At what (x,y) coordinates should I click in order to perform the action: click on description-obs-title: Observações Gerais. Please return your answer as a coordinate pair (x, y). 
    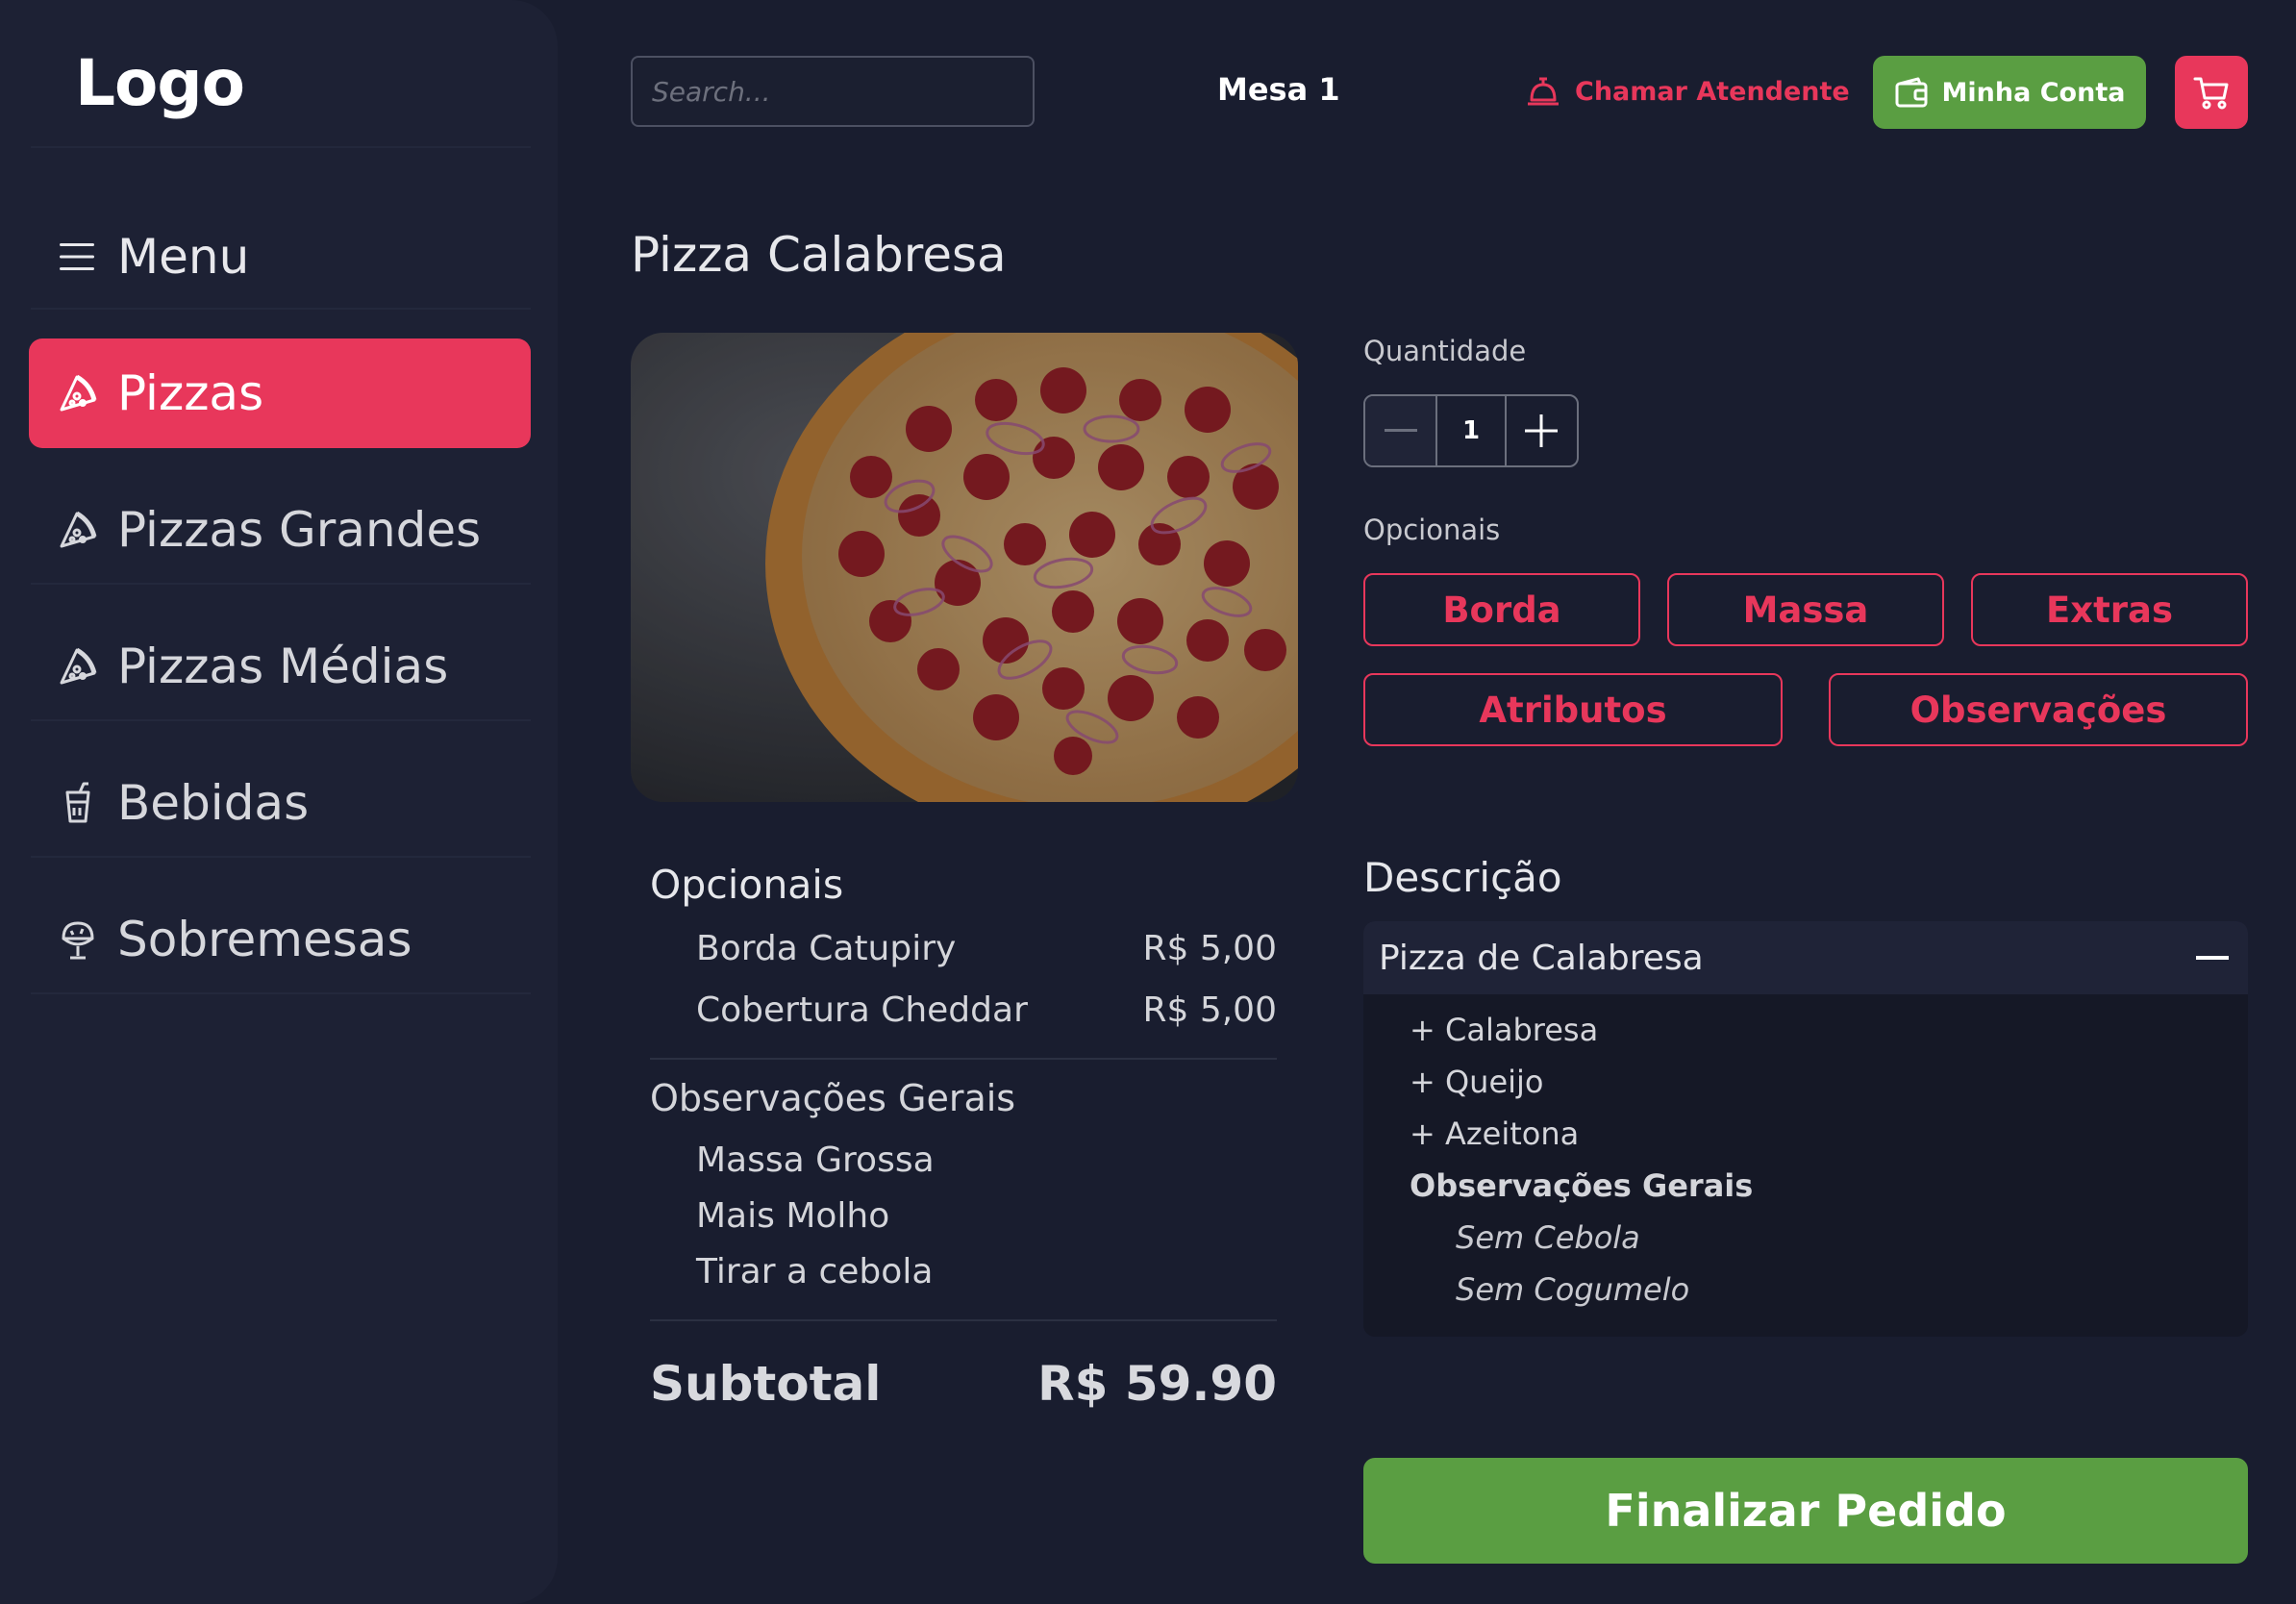
    Looking at the image, I should click on (1582, 1185).